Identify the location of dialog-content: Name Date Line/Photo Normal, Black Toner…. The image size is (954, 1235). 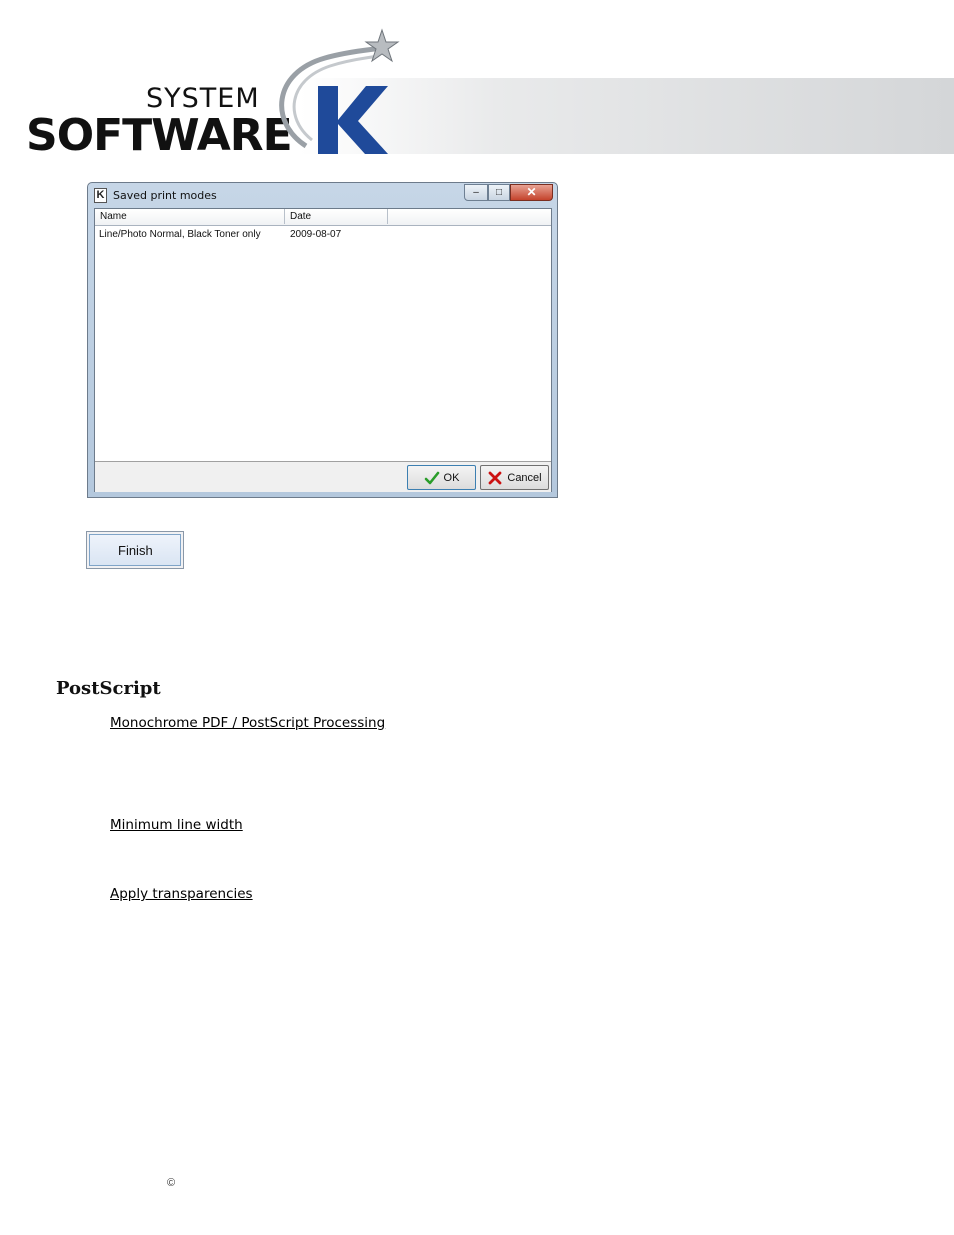
(323, 350).